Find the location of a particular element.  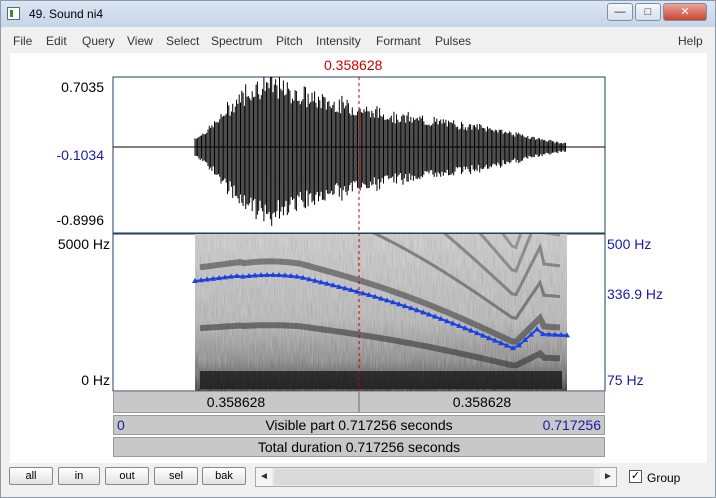

zoom-all-button: all is located at coordinates (31, 476).